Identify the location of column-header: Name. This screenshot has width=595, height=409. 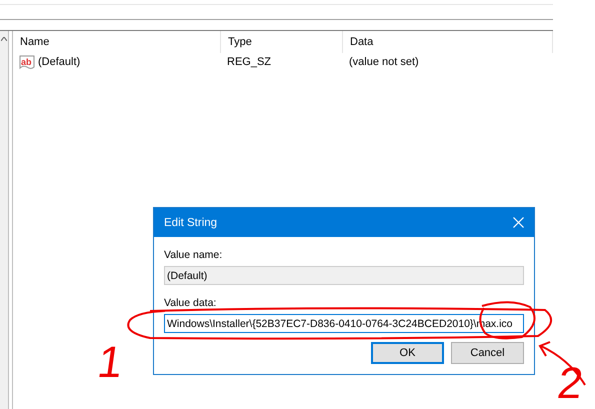
(117, 42).